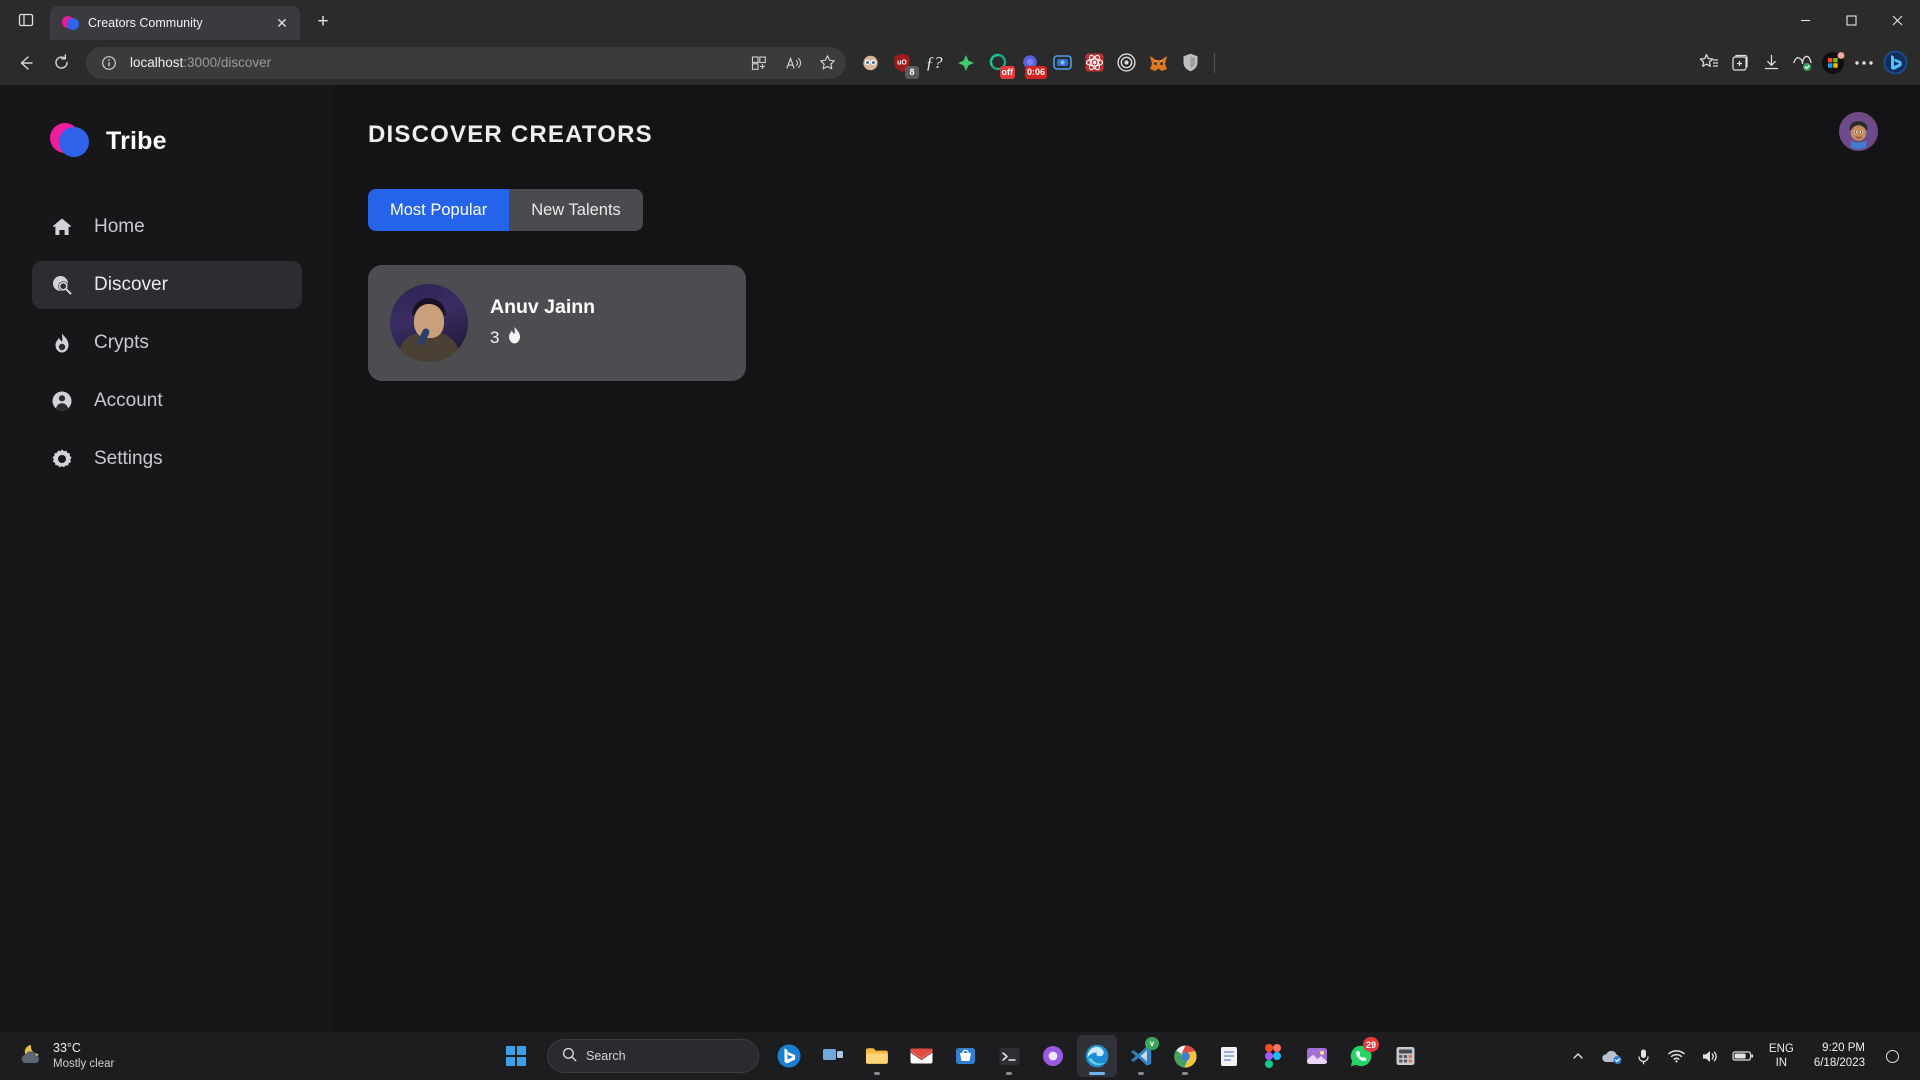 The width and height of the screenshot is (1920, 1080). Describe the element at coordinates (1897, 20) in the screenshot. I see `close-window-button` at that location.